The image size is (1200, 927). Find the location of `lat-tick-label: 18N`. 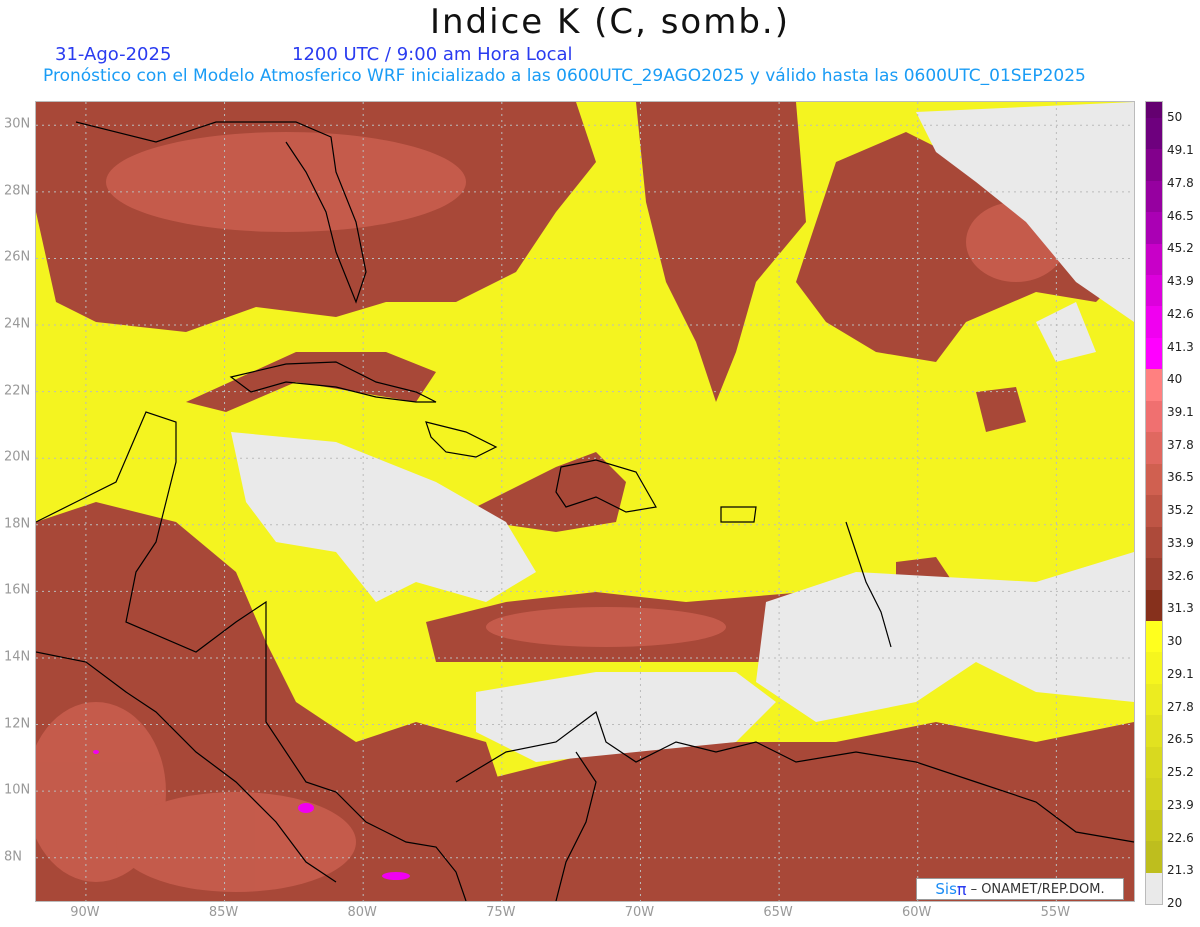

lat-tick-label: 18N is located at coordinates (17, 524).